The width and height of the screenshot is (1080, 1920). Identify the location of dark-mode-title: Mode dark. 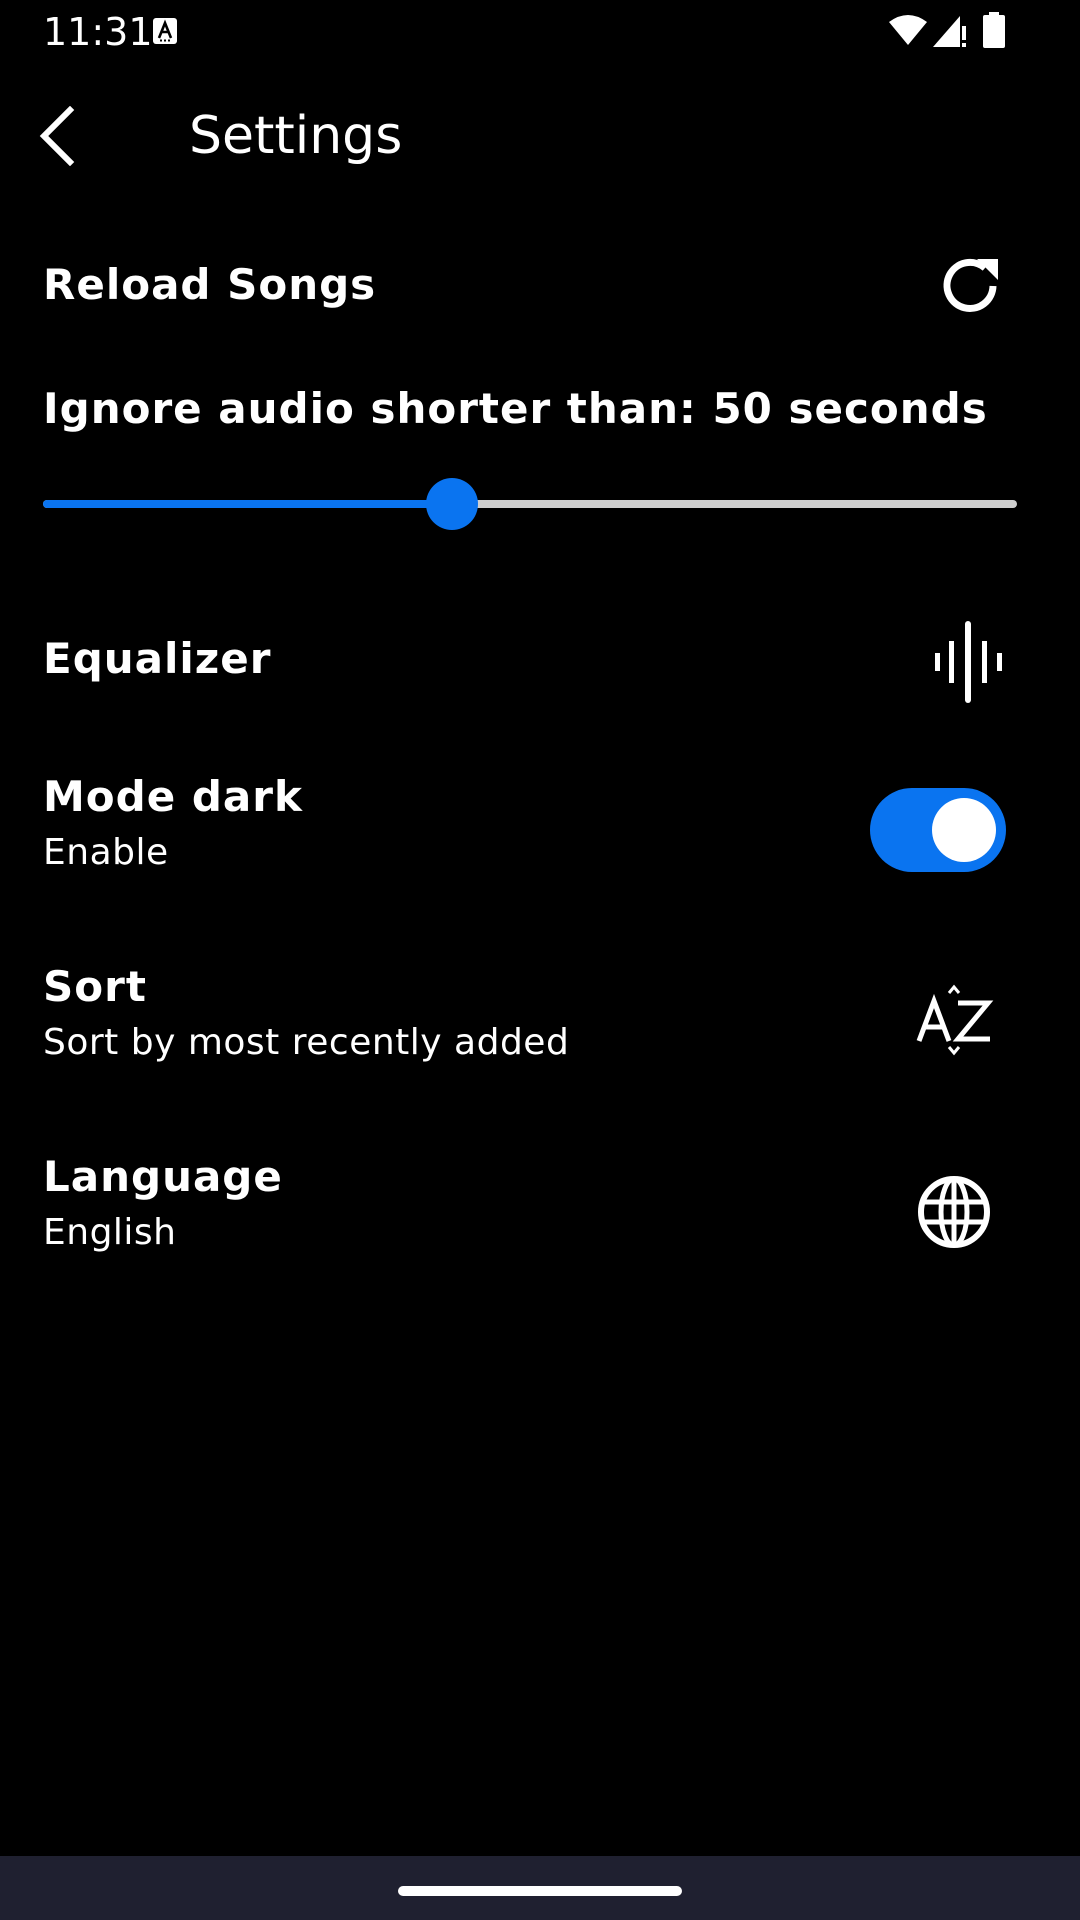
(173, 796).